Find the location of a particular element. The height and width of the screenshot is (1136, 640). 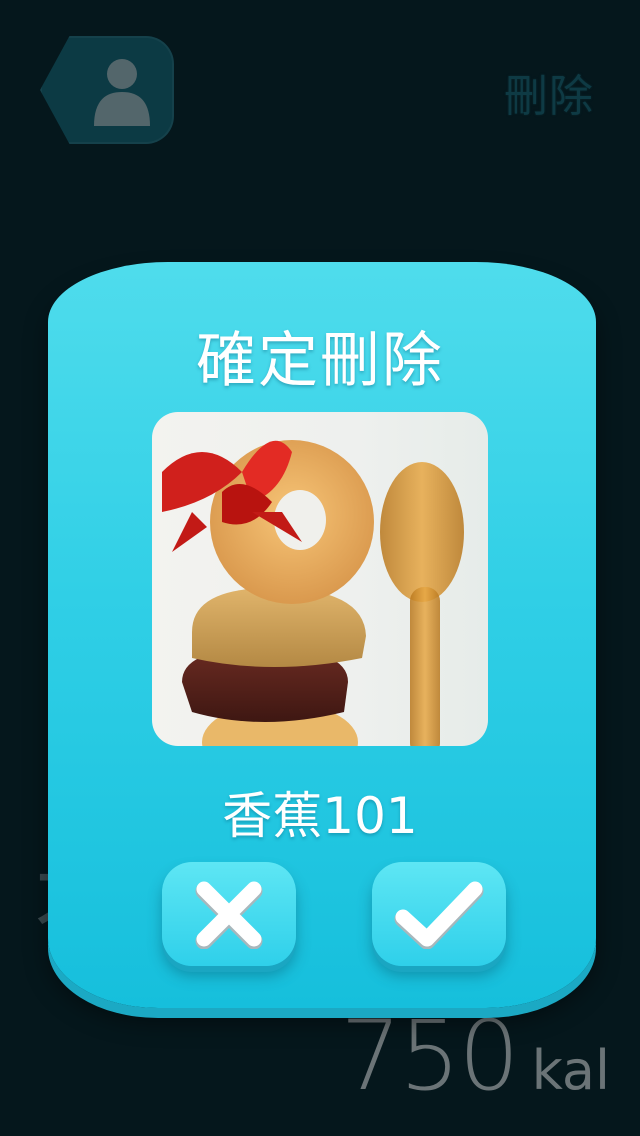

confirm-button is located at coordinates (439, 914).